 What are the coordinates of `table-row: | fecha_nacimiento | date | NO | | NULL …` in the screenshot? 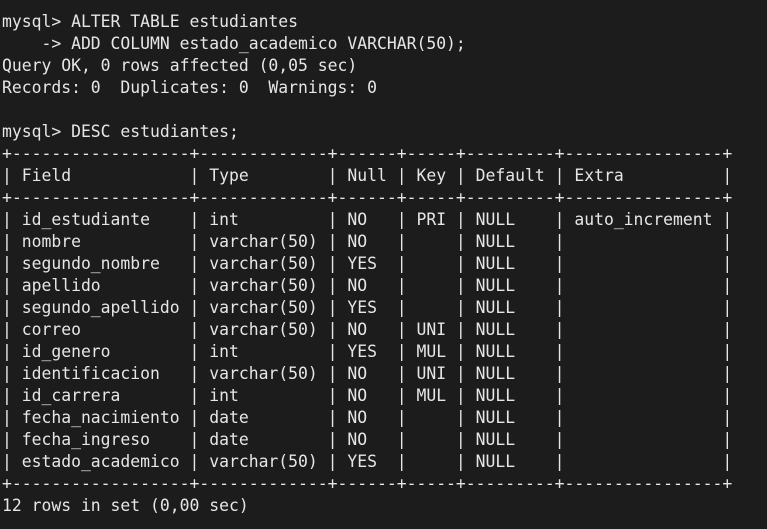 It's located at (367, 417).